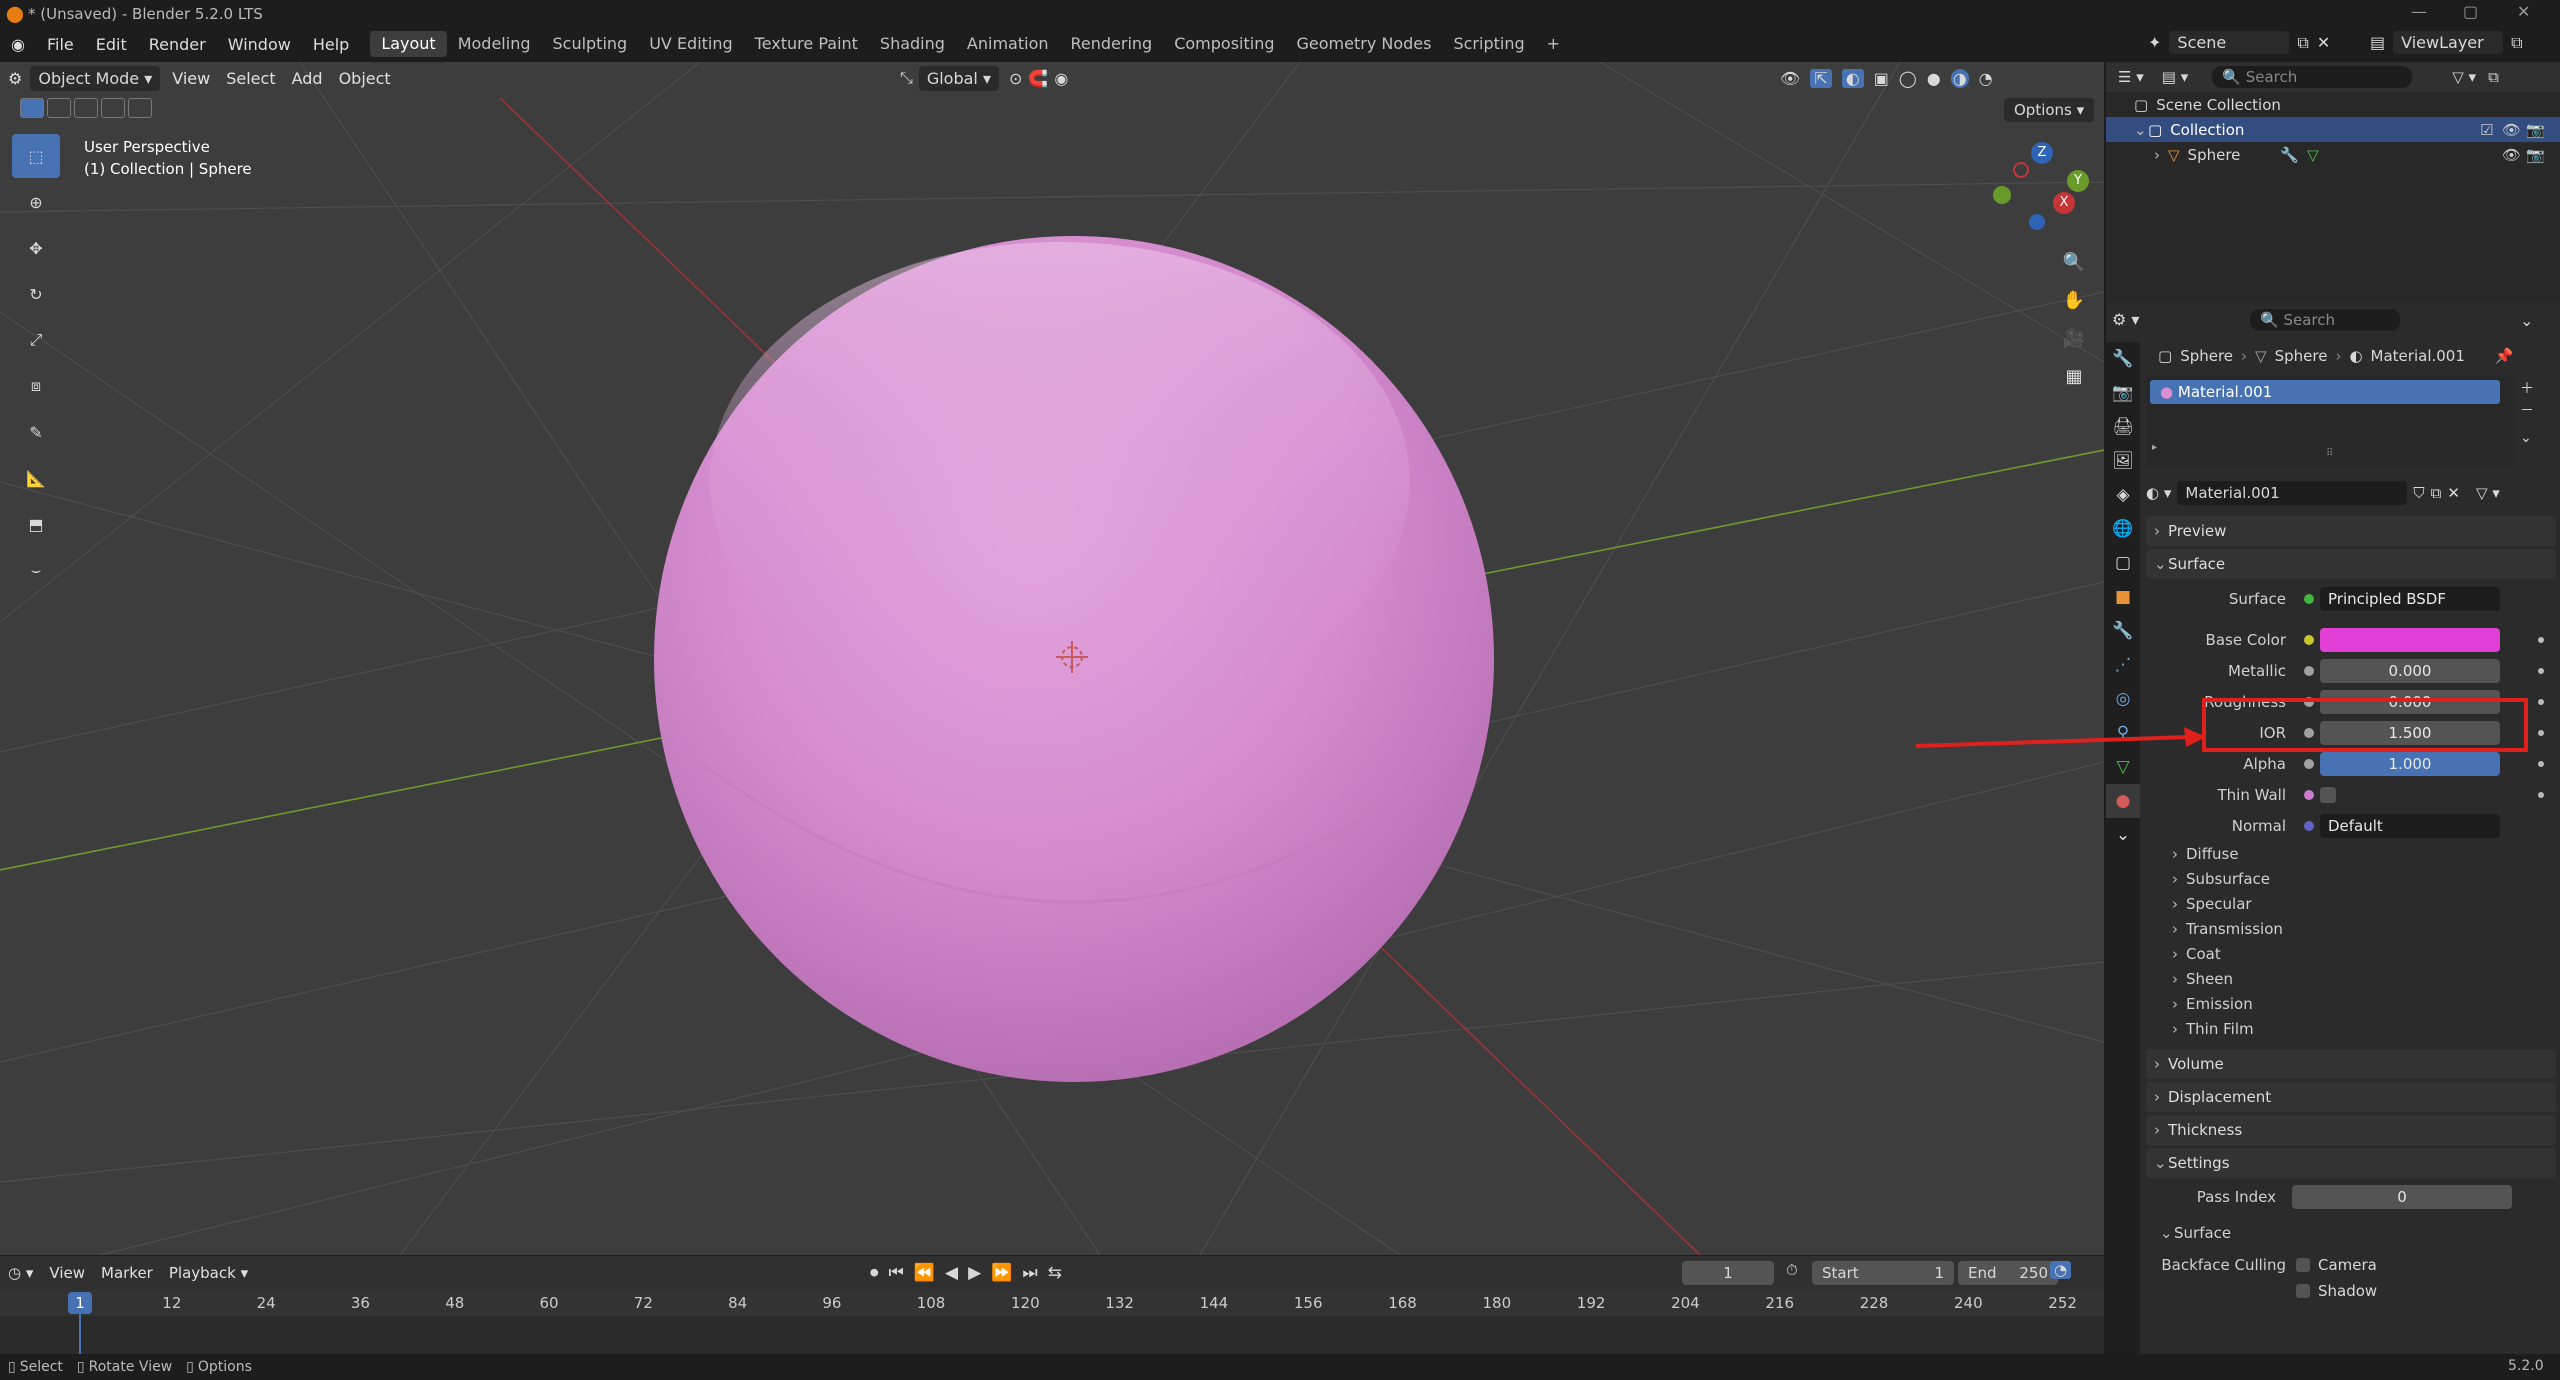 The height and width of the screenshot is (1380, 2560). What do you see at coordinates (2511, 130) in the screenshot?
I see `eye-icon: 👁` at bounding box center [2511, 130].